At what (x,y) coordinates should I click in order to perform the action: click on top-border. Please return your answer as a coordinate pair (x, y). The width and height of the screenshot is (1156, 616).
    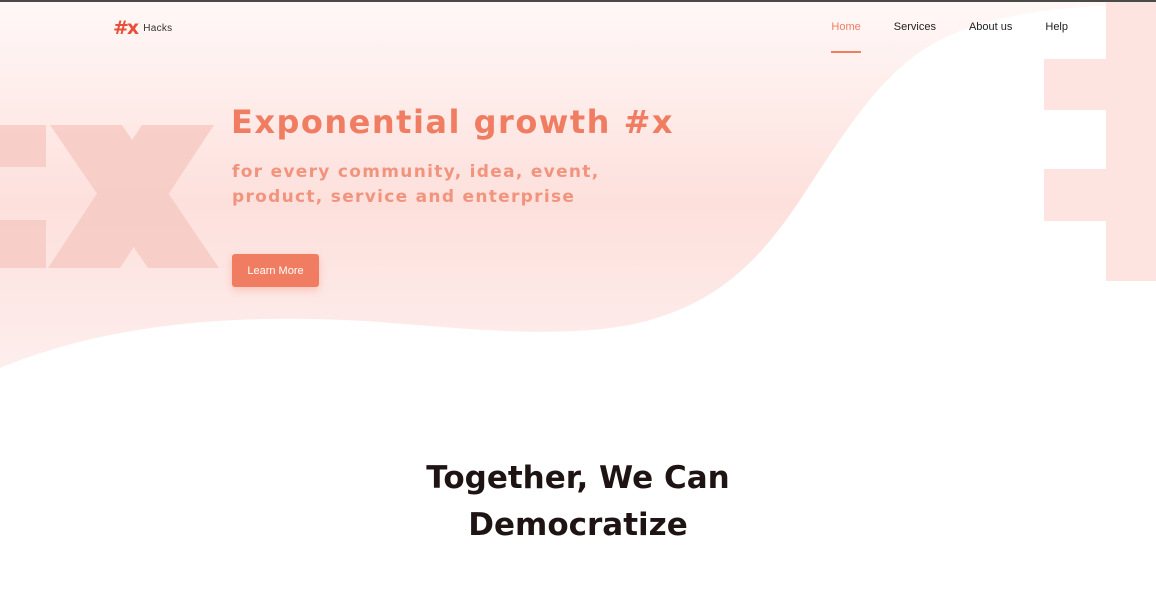
    Looking at the image, I should click on (578, 1).